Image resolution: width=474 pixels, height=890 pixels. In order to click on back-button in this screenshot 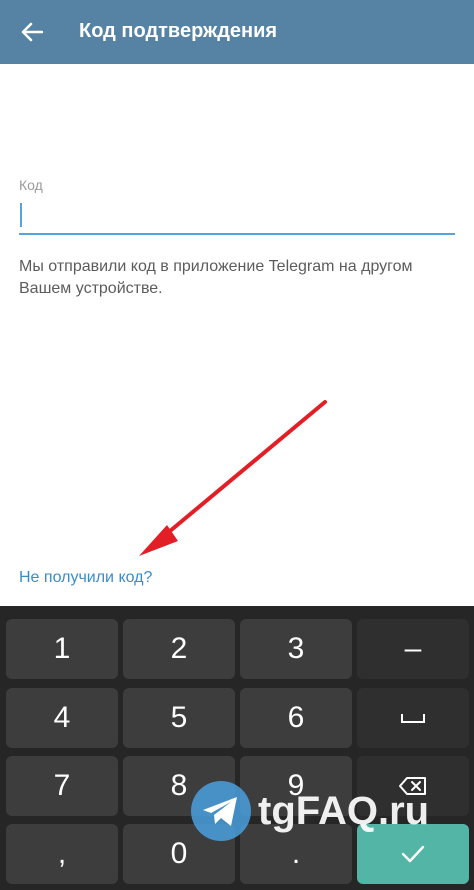, I will do `click(32, 32)`.